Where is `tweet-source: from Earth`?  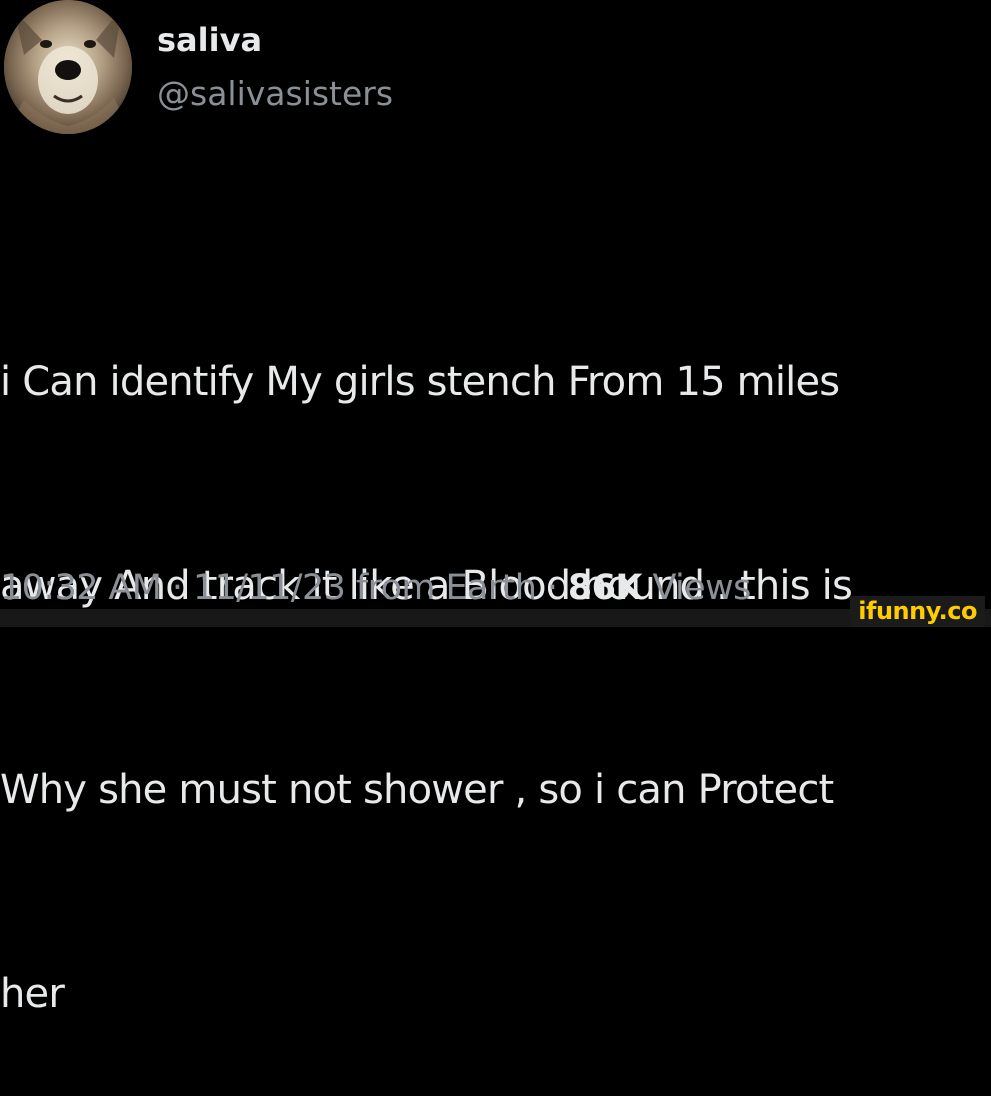 tweet-source: from Earth is located at coordinates (446, 588).